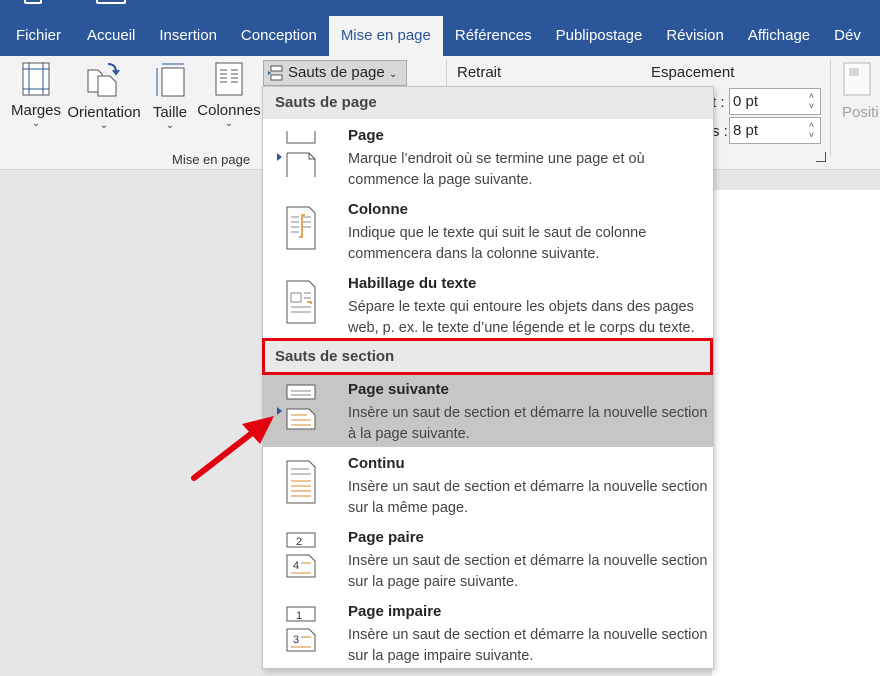 Image resolution: width=880 pixels, height=676 pixels. Describe the element at coordinates (821, 157) in the screenshot. I see `paragraph-dialog-launcher-icon` at that location.